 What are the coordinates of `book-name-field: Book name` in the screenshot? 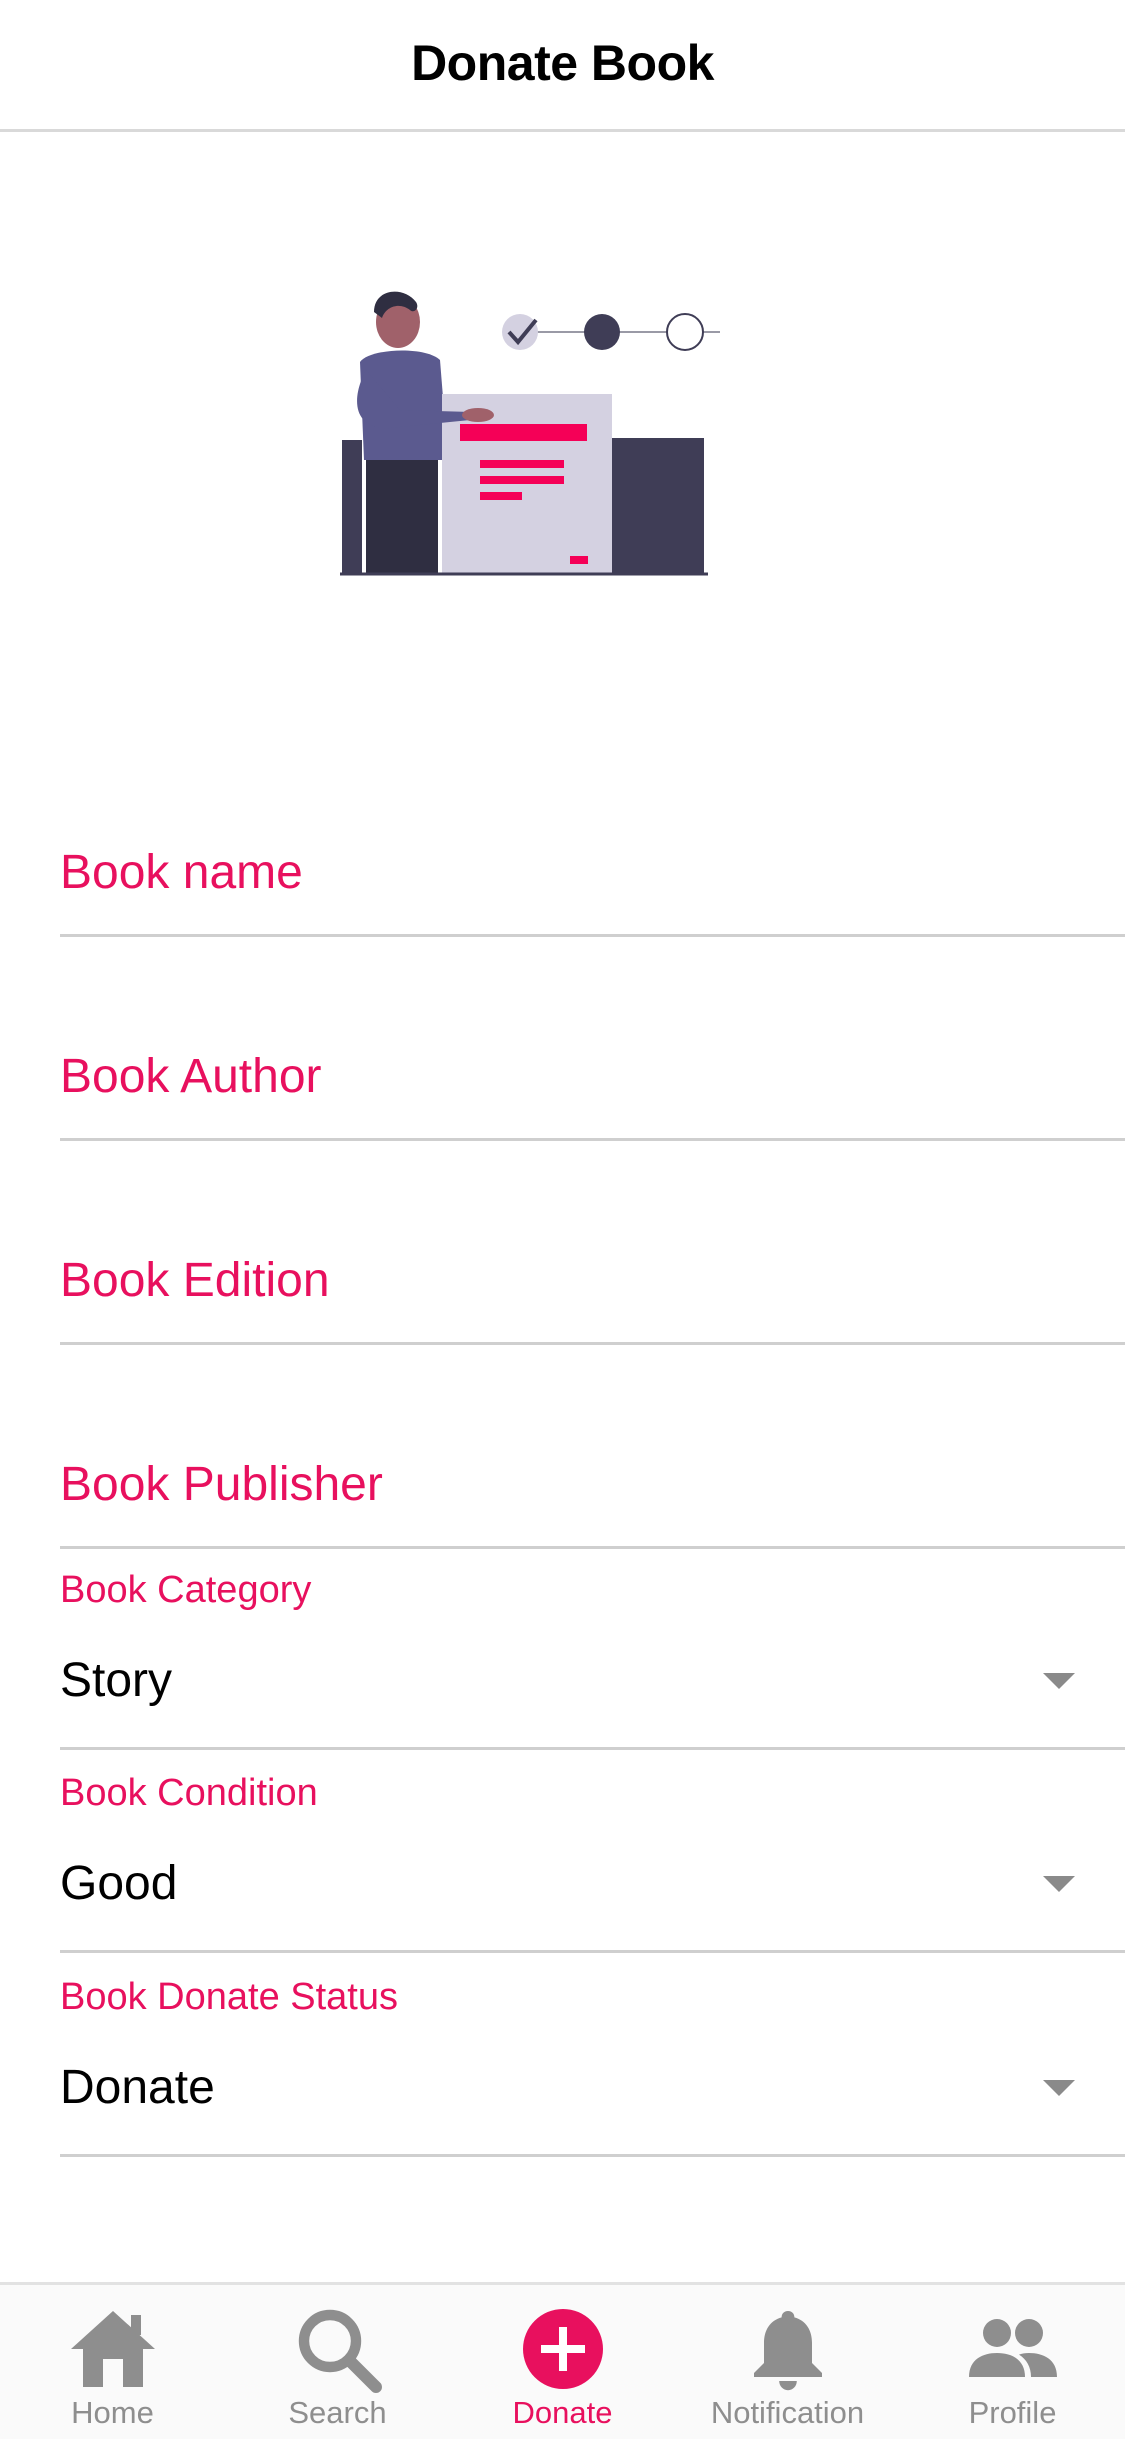 It's located at (592, 877).